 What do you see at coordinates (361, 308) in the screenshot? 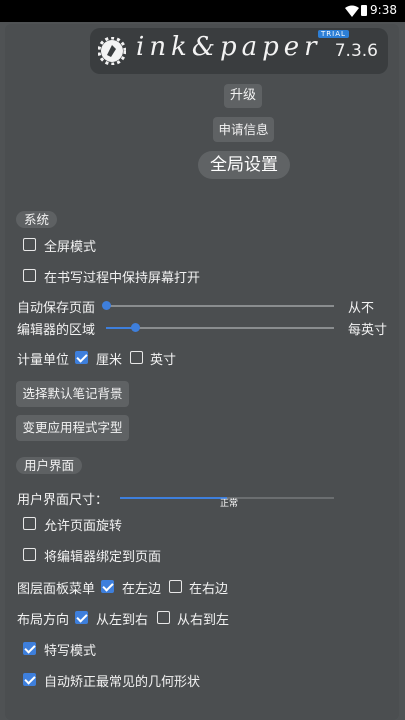
I see `autosave-value: 从不` at bounding box center [361, 308].